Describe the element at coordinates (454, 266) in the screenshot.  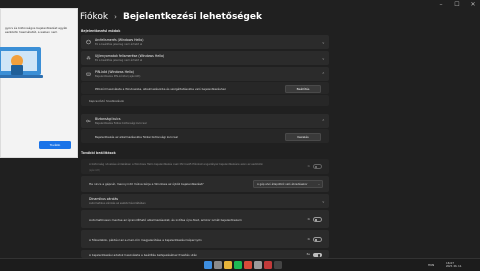
I see `clock-date: 2025. 06. 12.` at that location.